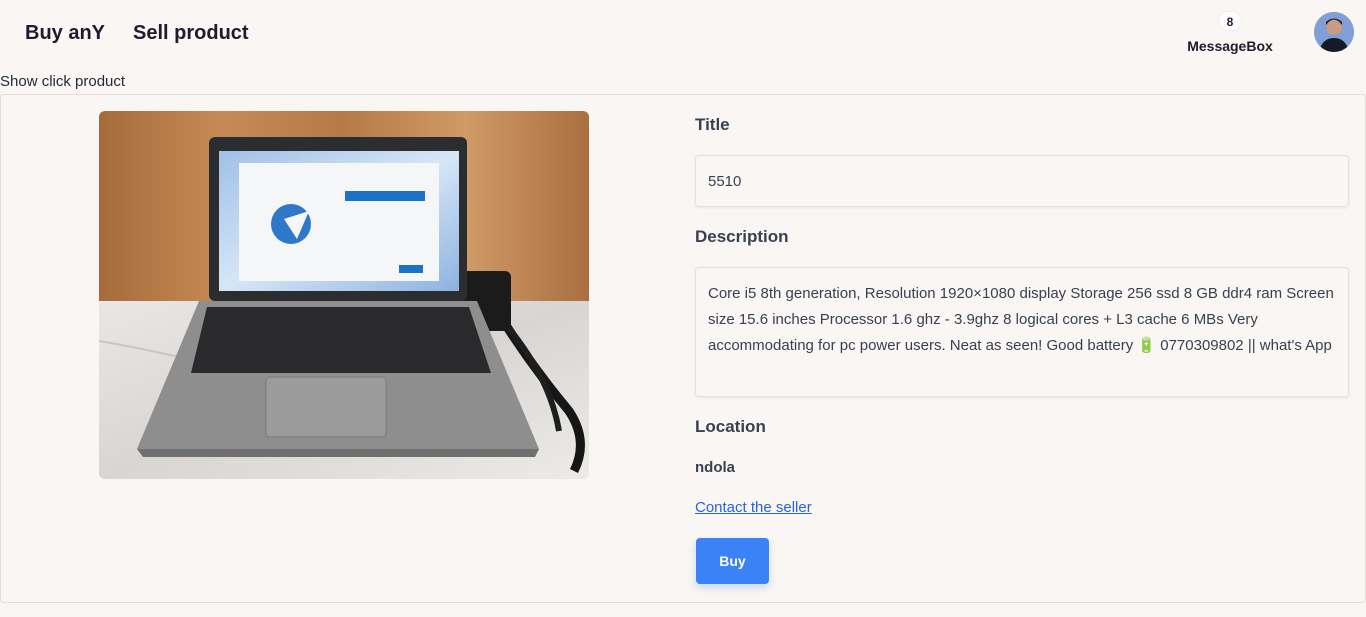 This screenshot has width=1366, height=617. I want to click on nav-sell-product-link: Sell product, so click(191, 33).